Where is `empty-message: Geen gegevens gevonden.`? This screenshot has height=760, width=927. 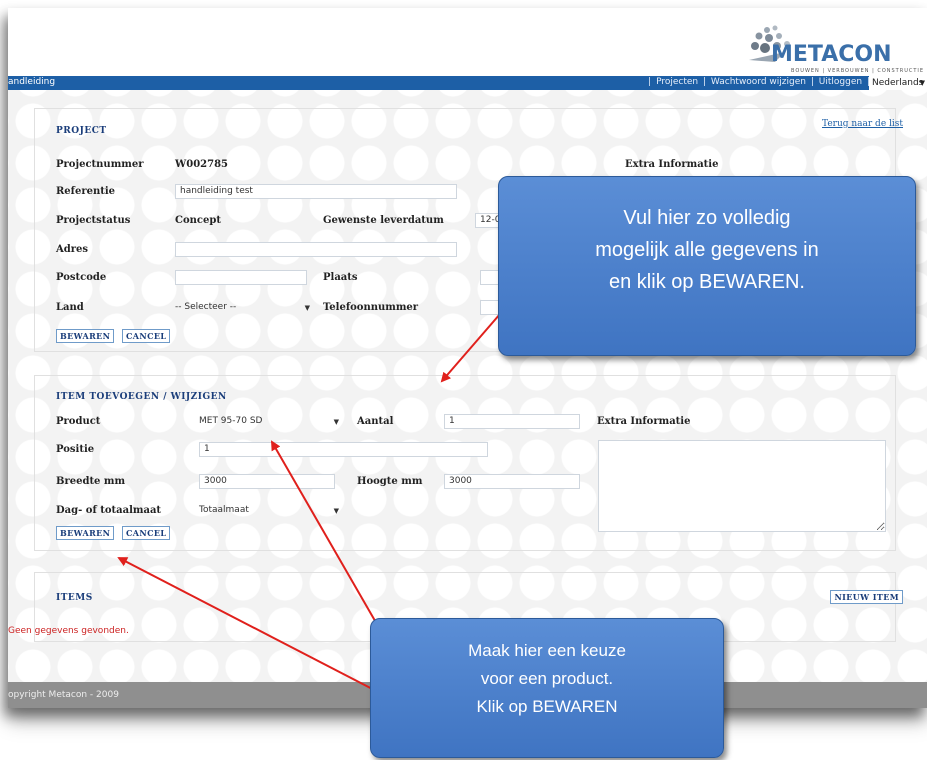 empty-message: Geen gegevens gevonden. is located at coordinates (68, 631).